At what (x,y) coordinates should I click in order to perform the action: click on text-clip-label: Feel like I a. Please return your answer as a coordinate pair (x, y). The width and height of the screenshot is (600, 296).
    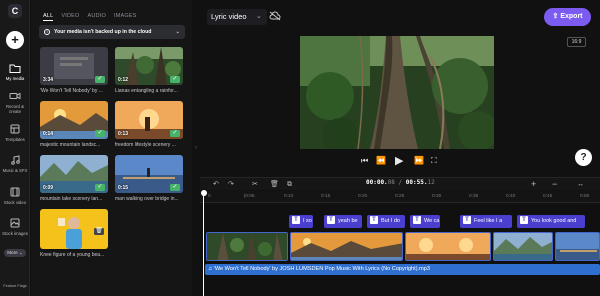
    Looking at the image, I should click on (488, 221).